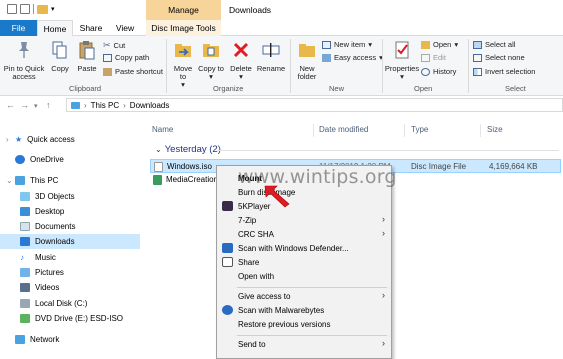 The image size is (563, 359). What do you see at coordinates (48, 105) in the screenshot?
I see `up-arrow-icon: ↑` at bounding box center [48, 105].